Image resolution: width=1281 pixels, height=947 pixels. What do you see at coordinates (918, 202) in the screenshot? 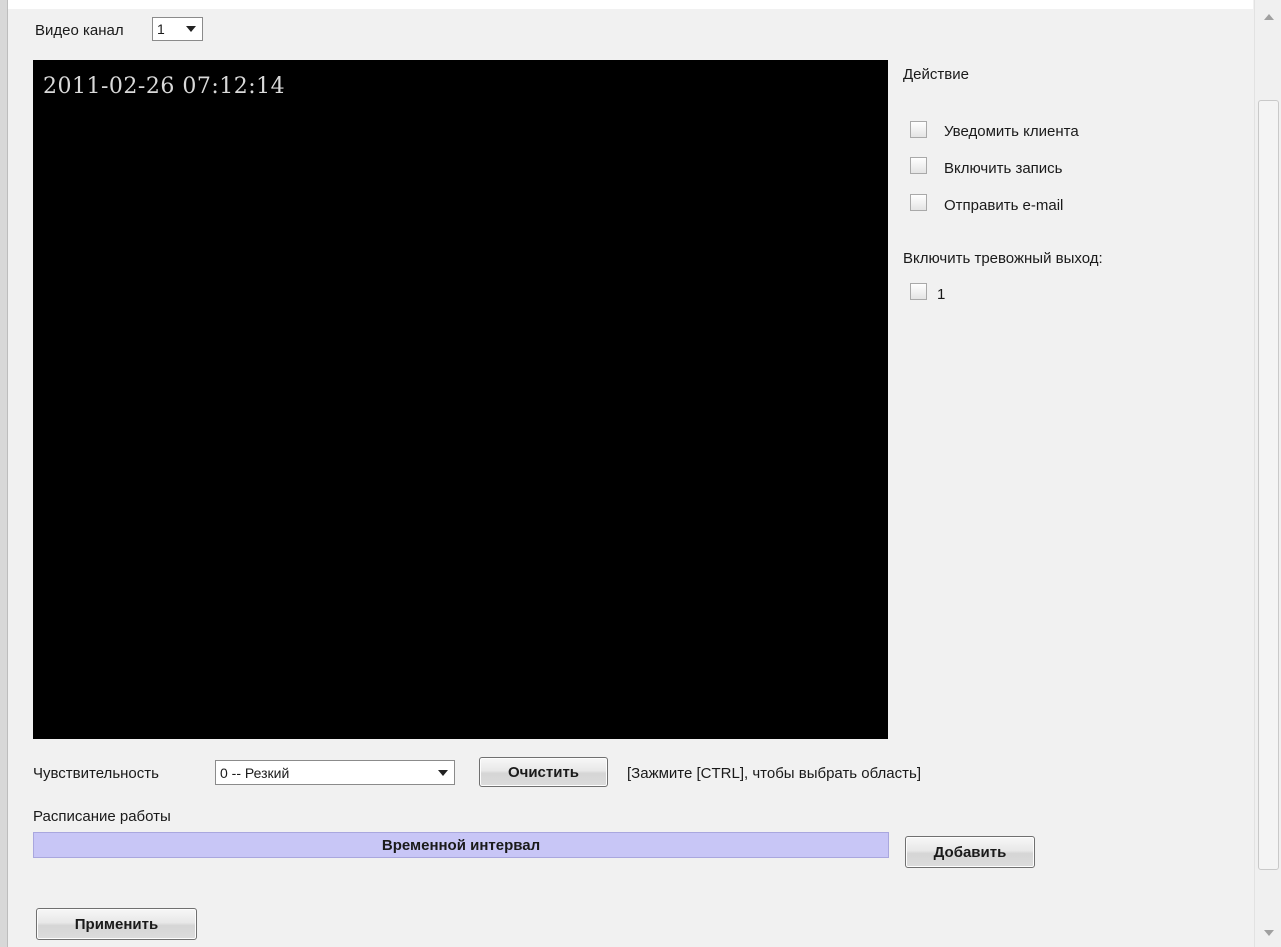
I see `send-email-checkbox` at bounding box center [918, 202].